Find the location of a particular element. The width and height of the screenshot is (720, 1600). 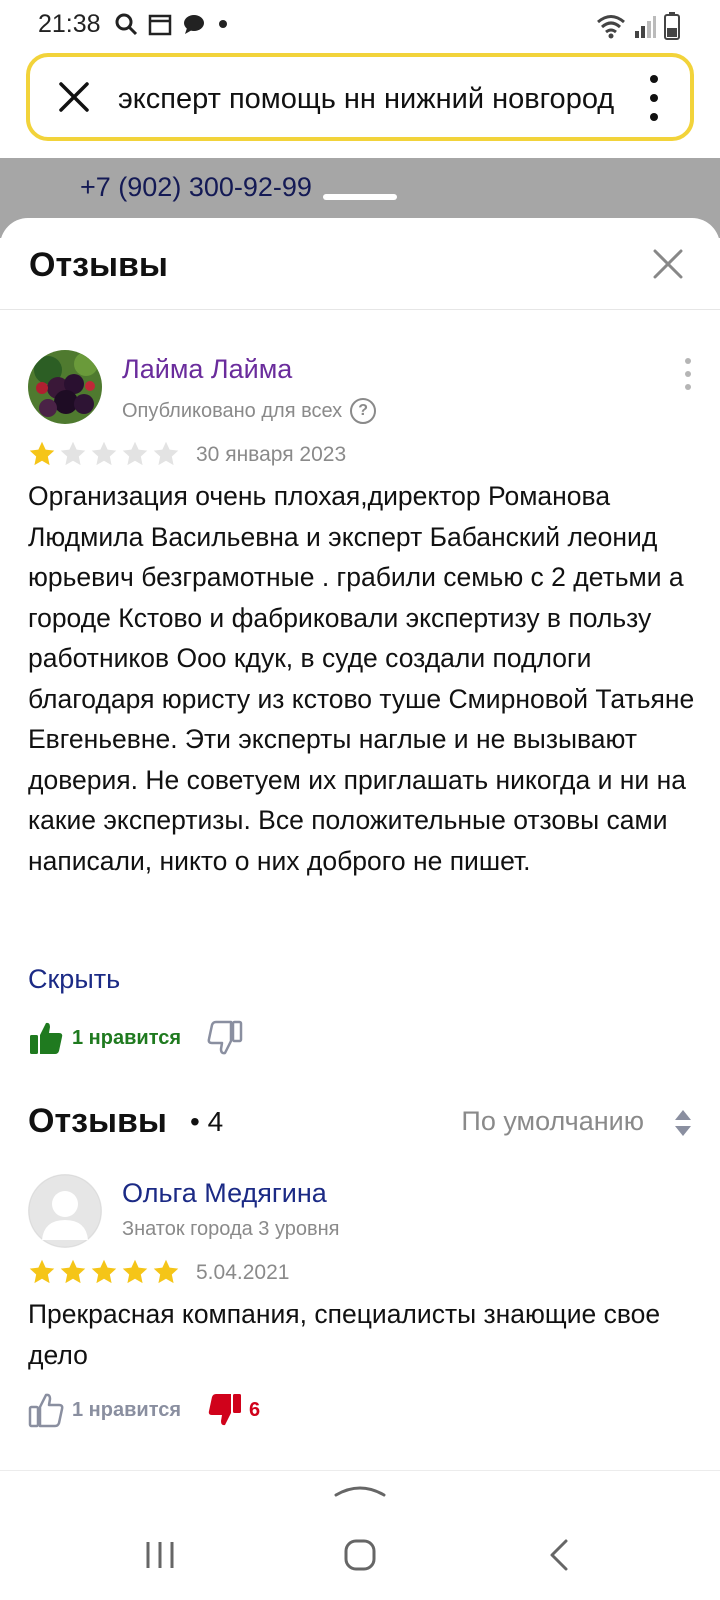

review-date: 5.04.2021 is located at coordinates (243, 1272).